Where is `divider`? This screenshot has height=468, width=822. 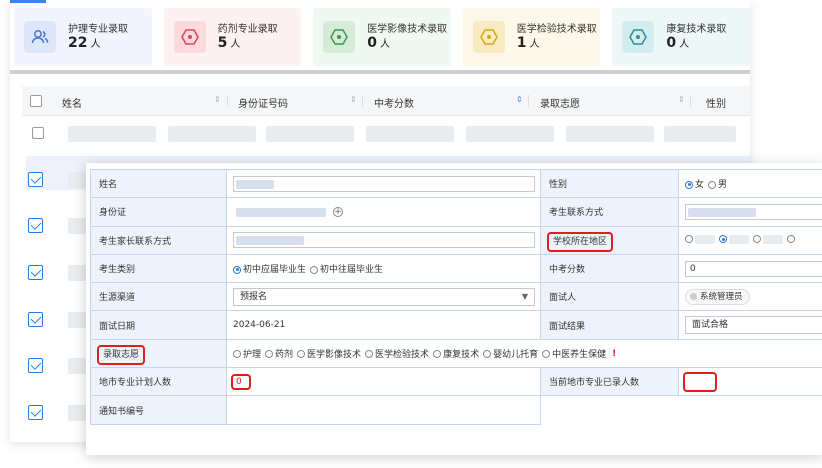
divider is located at coordinates (380, 72).